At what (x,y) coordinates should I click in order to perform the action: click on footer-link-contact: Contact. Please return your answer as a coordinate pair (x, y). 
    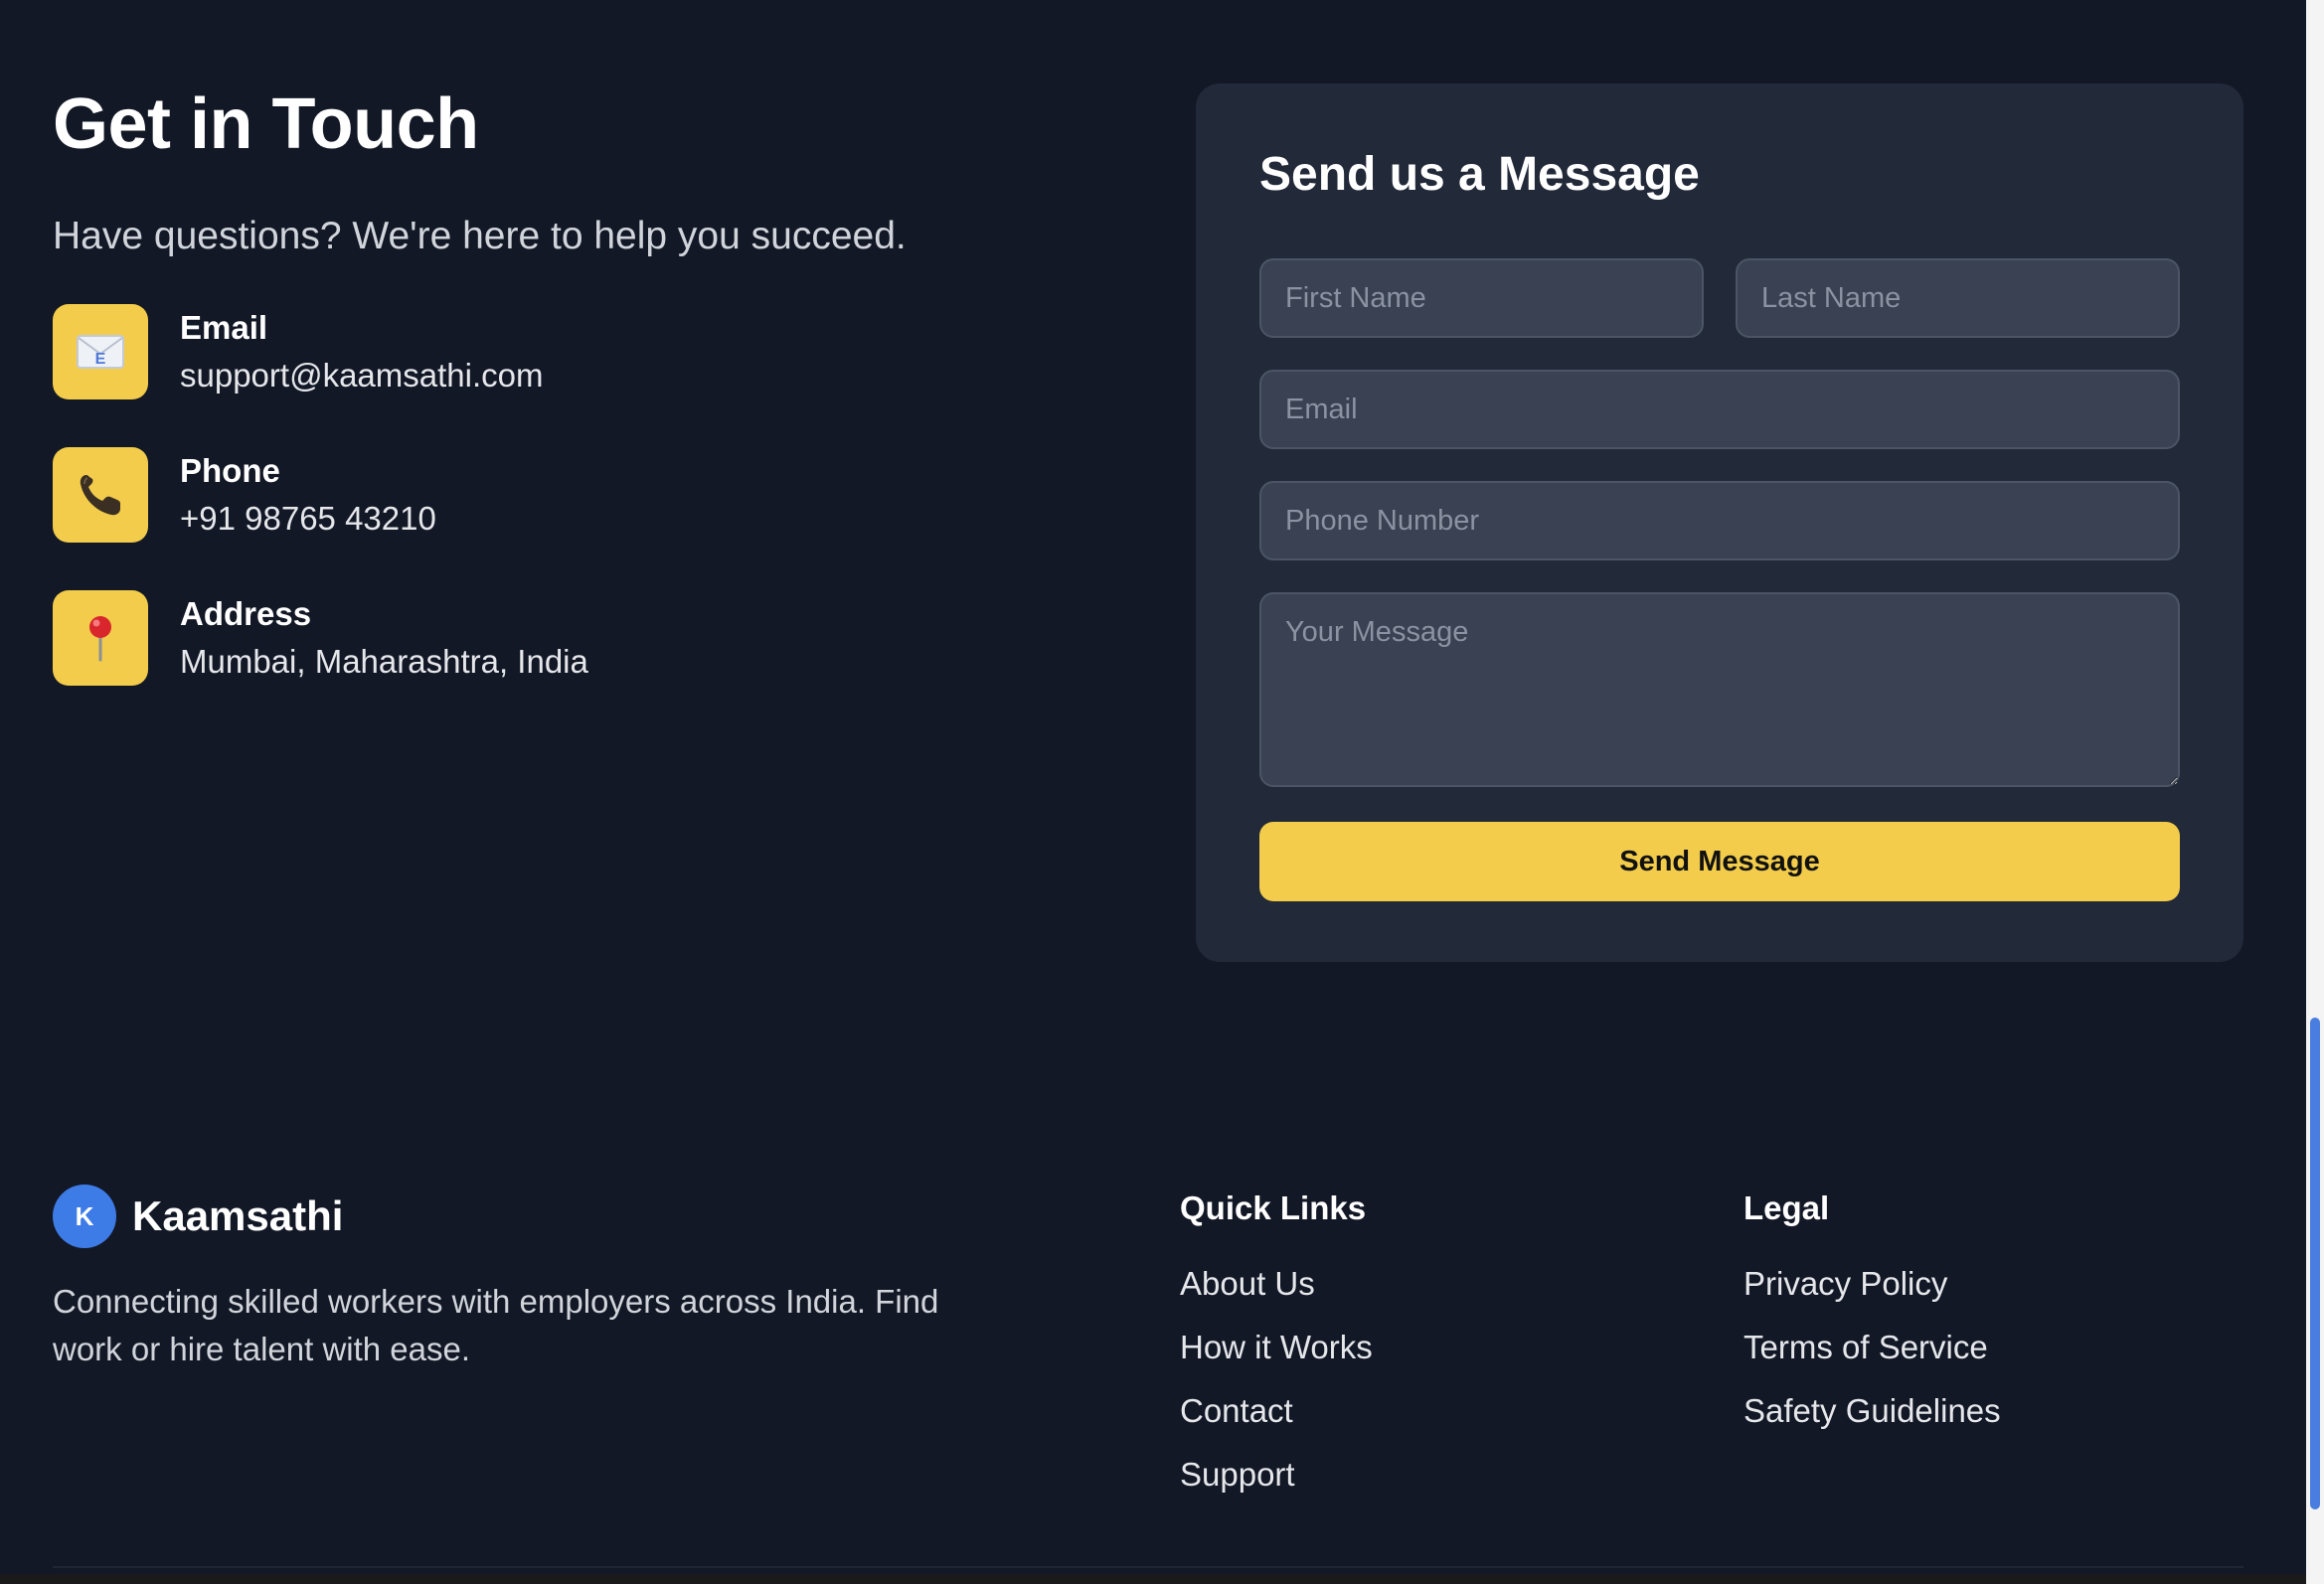
    Looking at the image, I should click on (1277, 1421).